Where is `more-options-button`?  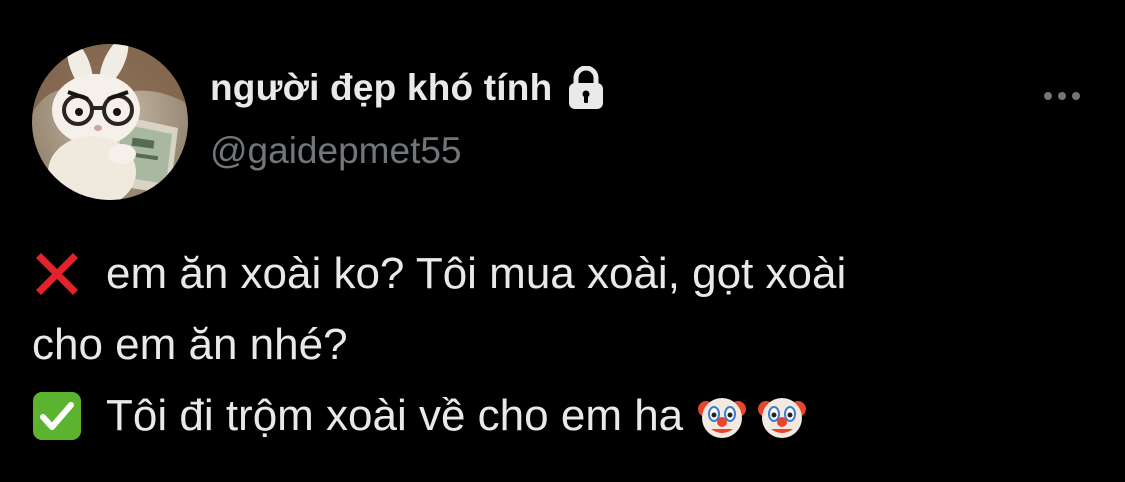 more-options-button is located at coordinates (1062, 96).